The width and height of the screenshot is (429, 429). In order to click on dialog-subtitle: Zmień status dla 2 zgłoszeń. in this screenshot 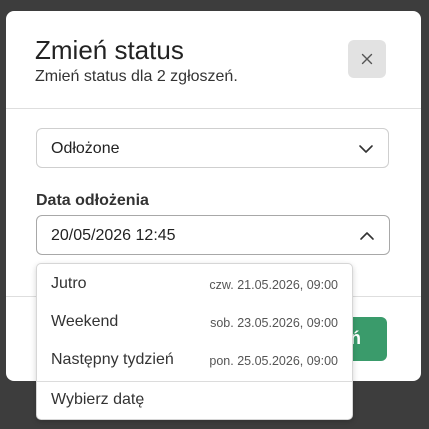, I will do `click(136, 76)`.